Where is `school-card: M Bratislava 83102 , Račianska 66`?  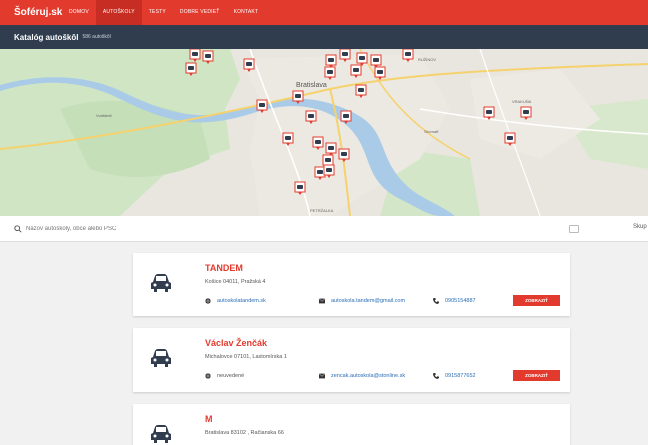
school-card: M Bratislava 83102 , Račianska 66 is located at coordinates (351, 424).